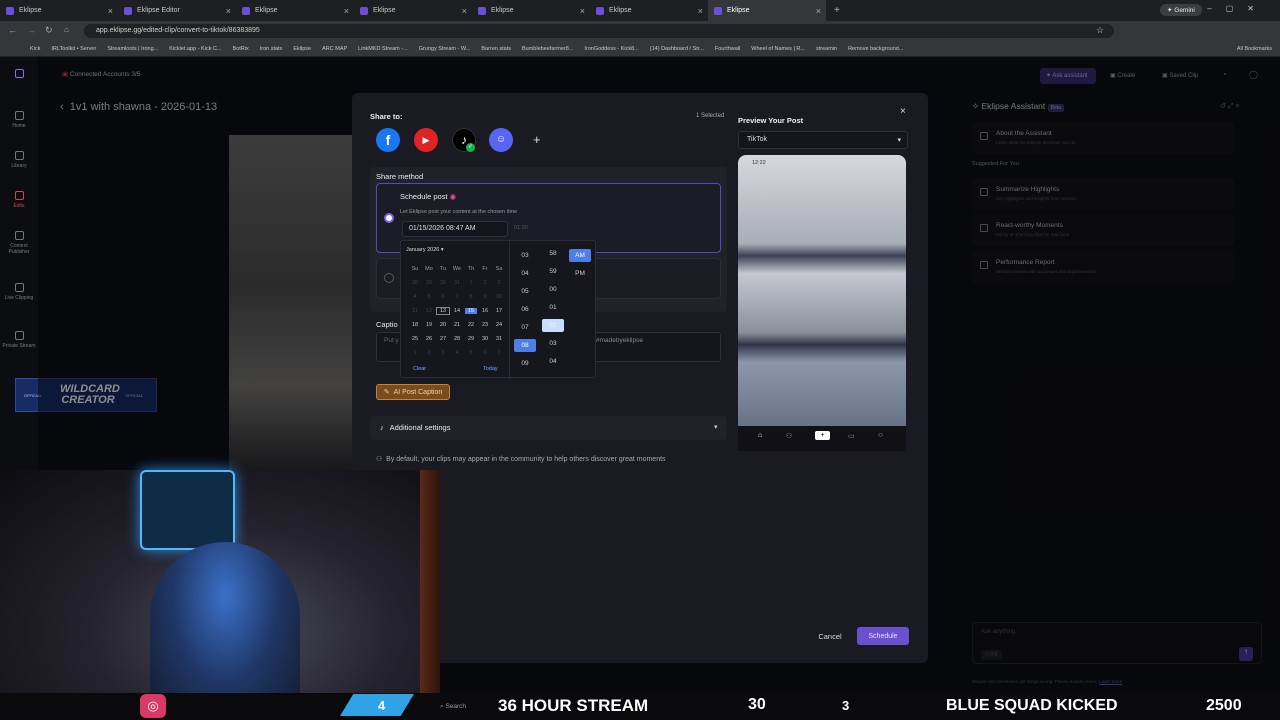  Describe the element at coordinates (425, 250) in the screenshot. I see `calendar-month-select: January 2026 ▾` at that location.